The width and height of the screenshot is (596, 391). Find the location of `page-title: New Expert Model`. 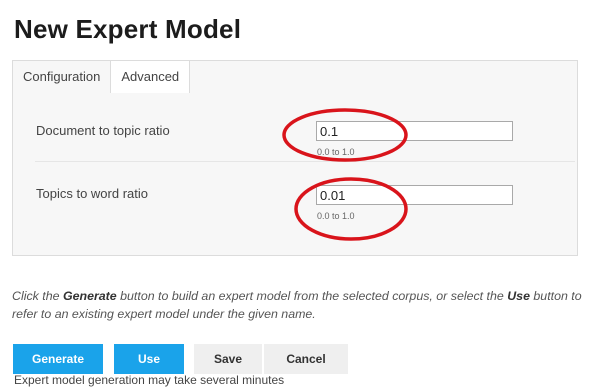

page-title: New Expert Model is located at coordinates (128, 29).